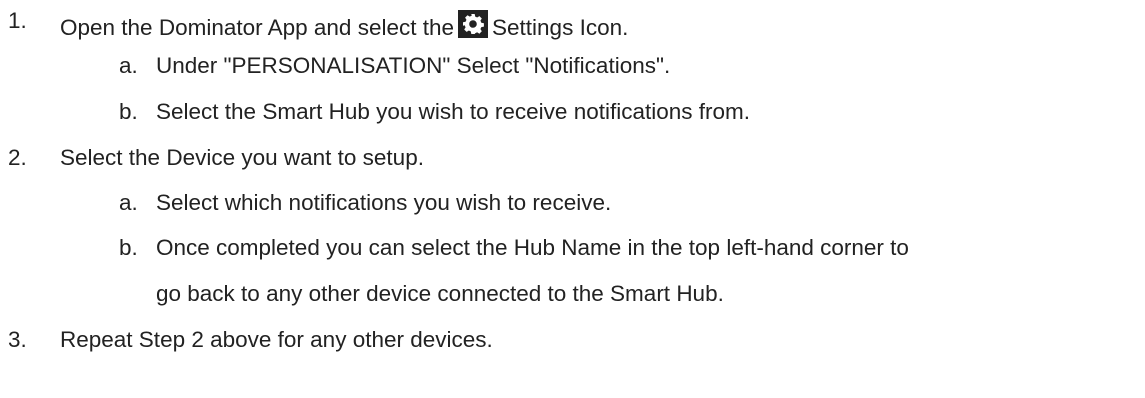 Image resolution: width=1145 pixels, height=398 pixels. I want to click on step-text-before-icon: Open the Dominator App and select the, so click(257, 27).